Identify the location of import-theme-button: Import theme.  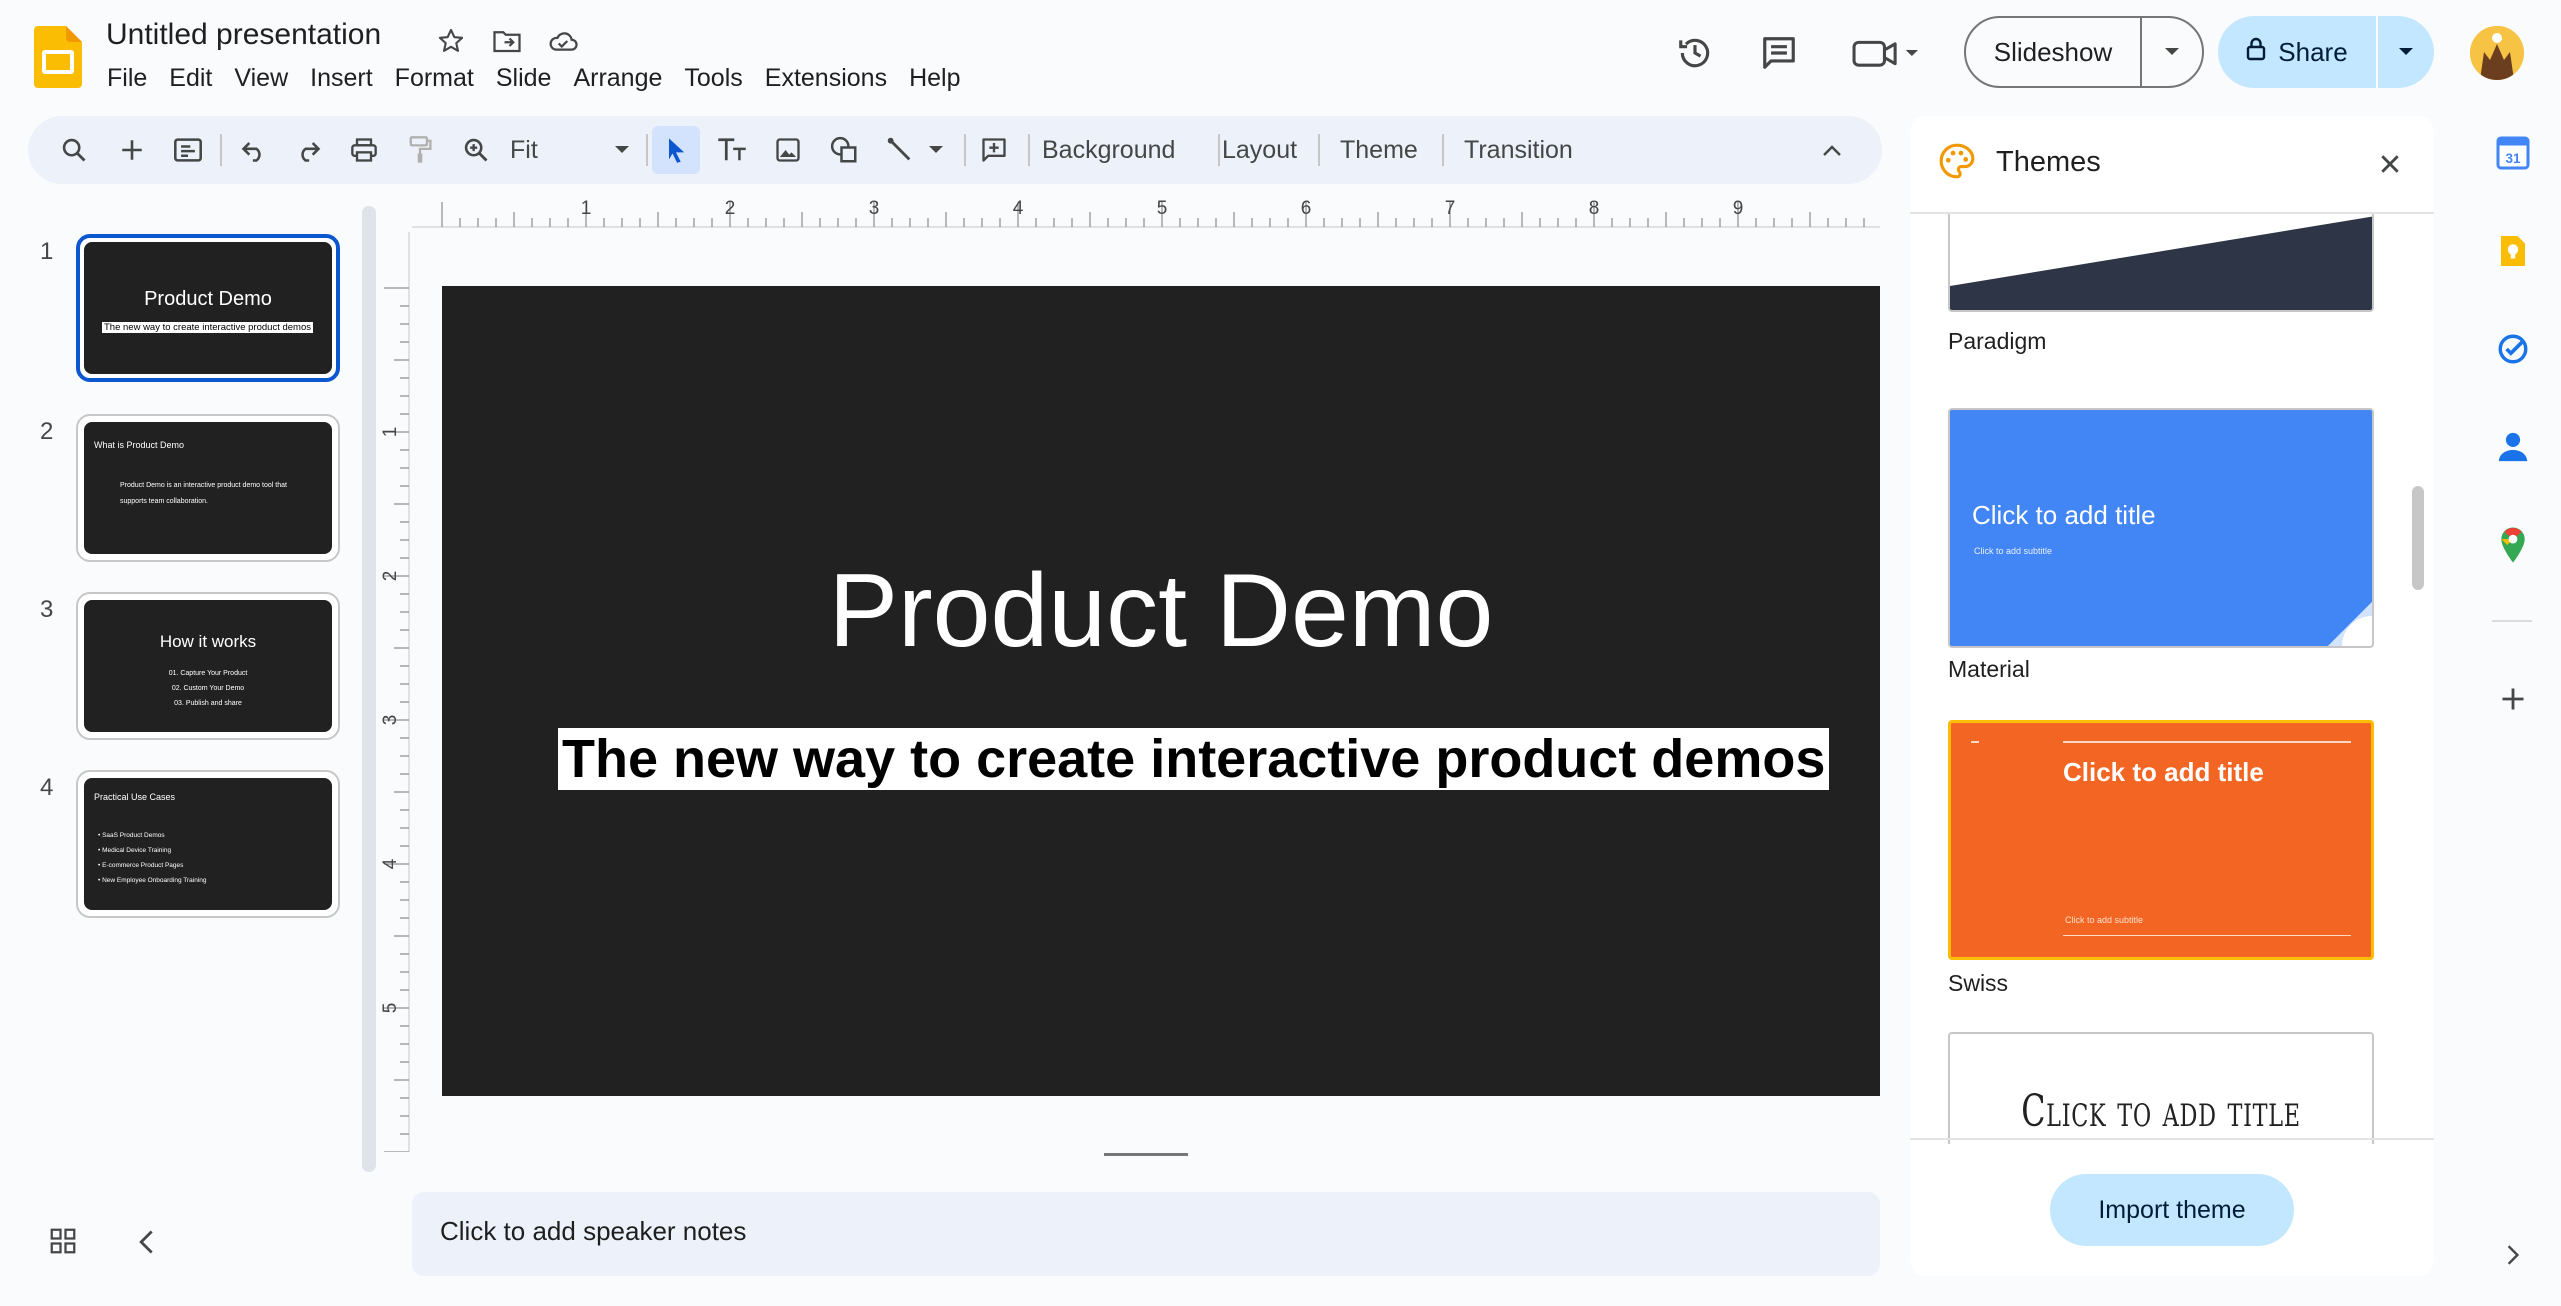
(2172, 1210).